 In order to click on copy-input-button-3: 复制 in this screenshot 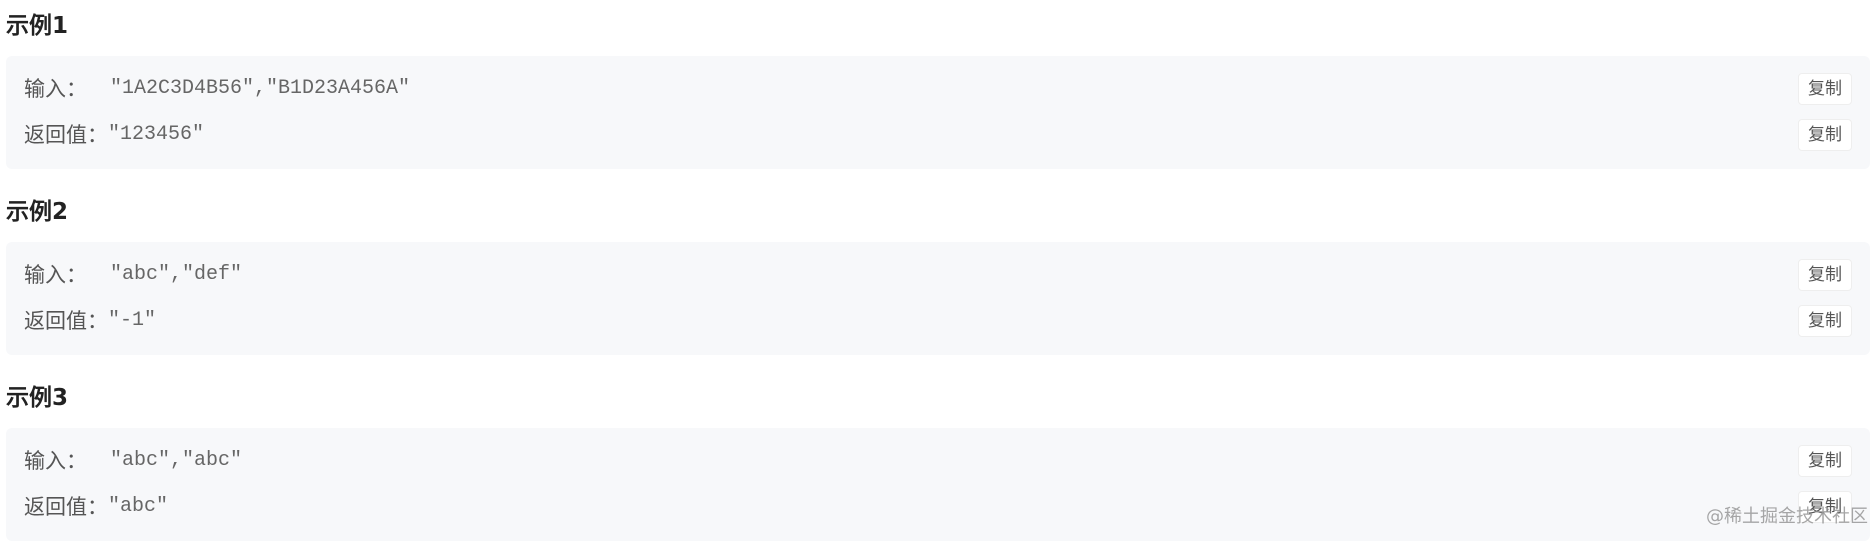, I will do `click(1825, 461)`.